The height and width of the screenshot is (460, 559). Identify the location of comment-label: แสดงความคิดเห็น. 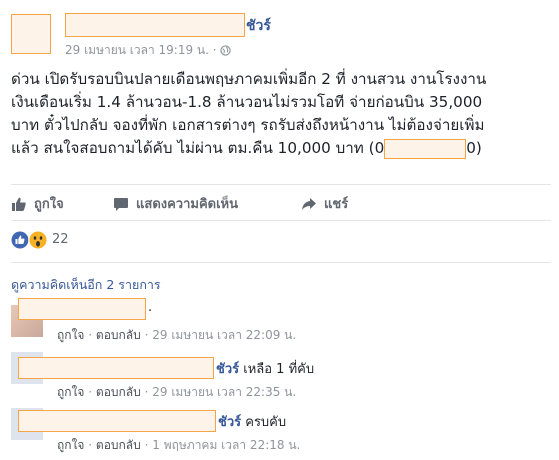
(187, 204).